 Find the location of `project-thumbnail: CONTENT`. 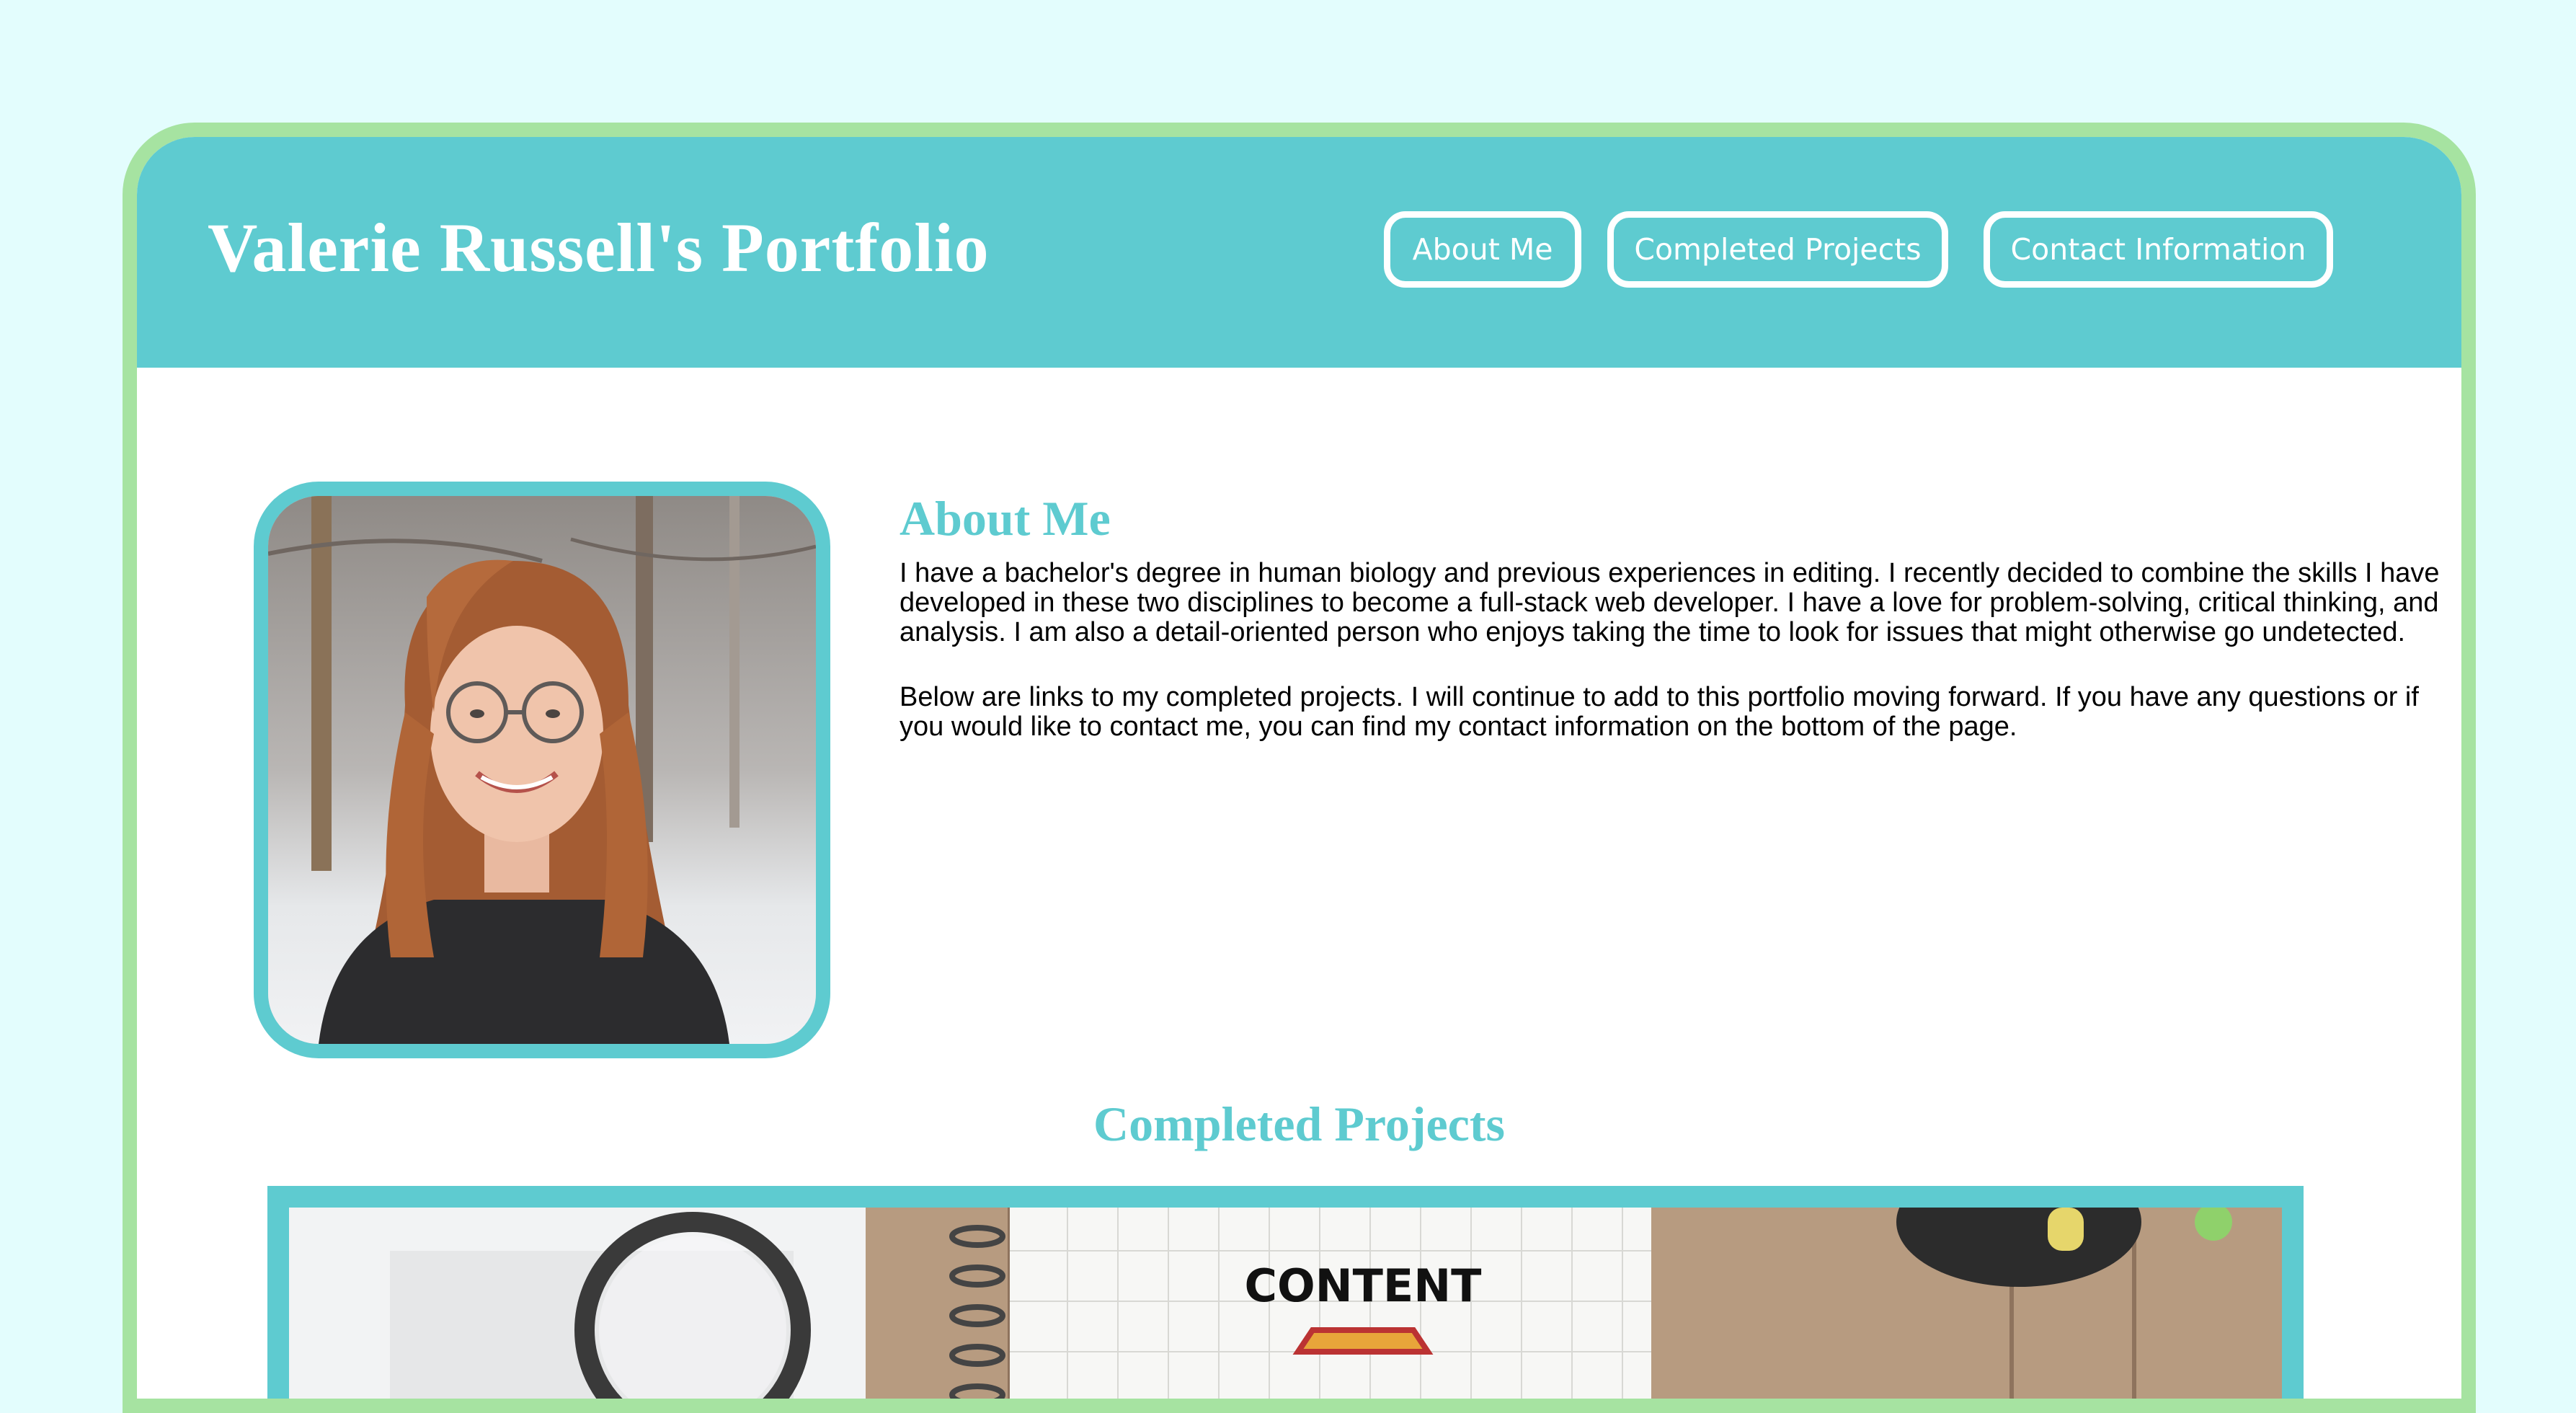

project-thumbnail: CONTENT is located at coordinates (1285, 1303).